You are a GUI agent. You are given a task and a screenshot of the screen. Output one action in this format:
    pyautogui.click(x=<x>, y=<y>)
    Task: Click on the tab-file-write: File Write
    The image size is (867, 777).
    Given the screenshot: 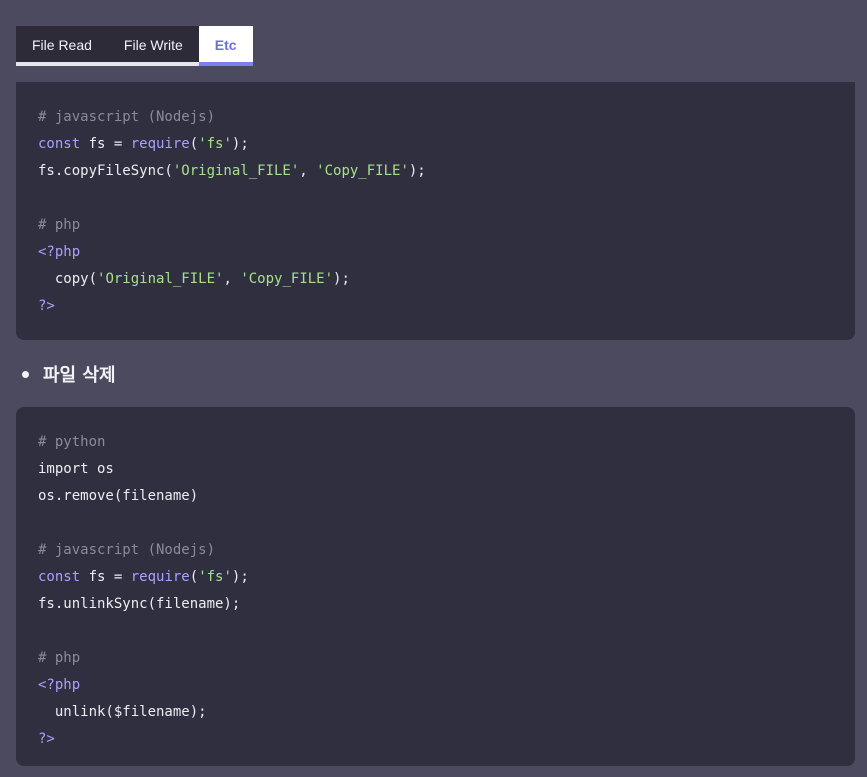 What is the action you would take?
    pyautogui.click(x=153, y=46)
    